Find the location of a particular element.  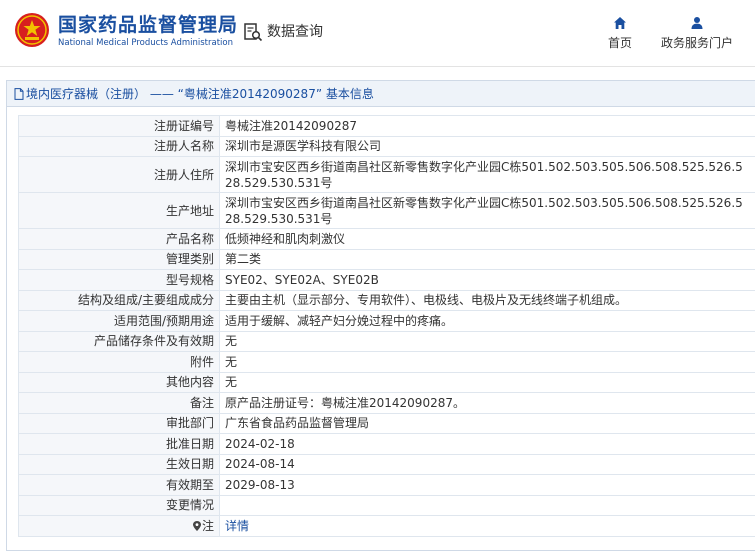

field-label: 型号规格 is located at coordinates (119, 280).